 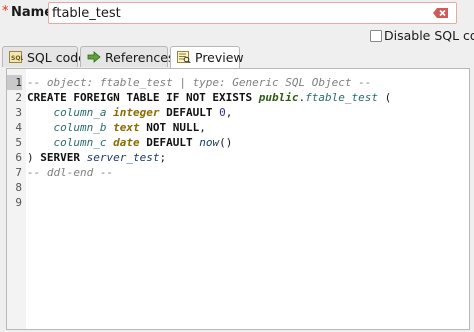 What do you see at coordinates (226, 142) in the screenshot?
I see `punctuation: ()` at bounding box center [226, 142].